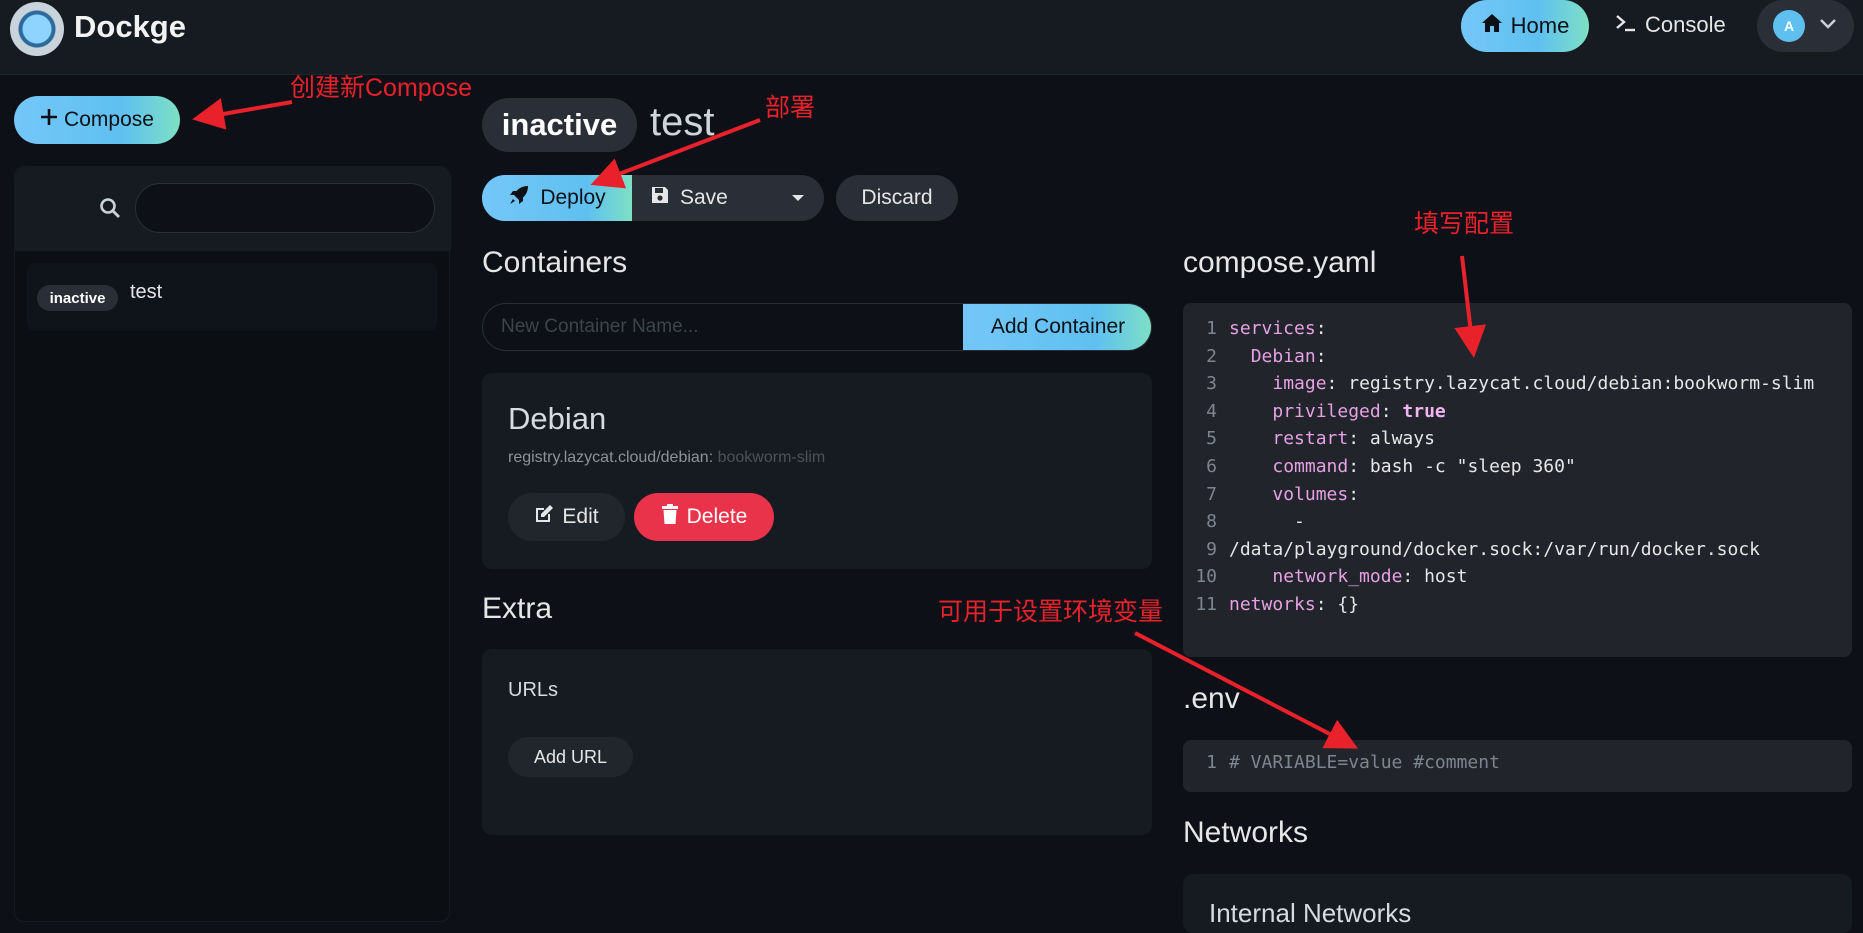 Image resolution: width=1863 pixels, height=933 pixels. I want to click on env-editor: 1 # VARIABLE=value #comment, so click(1517, 766).